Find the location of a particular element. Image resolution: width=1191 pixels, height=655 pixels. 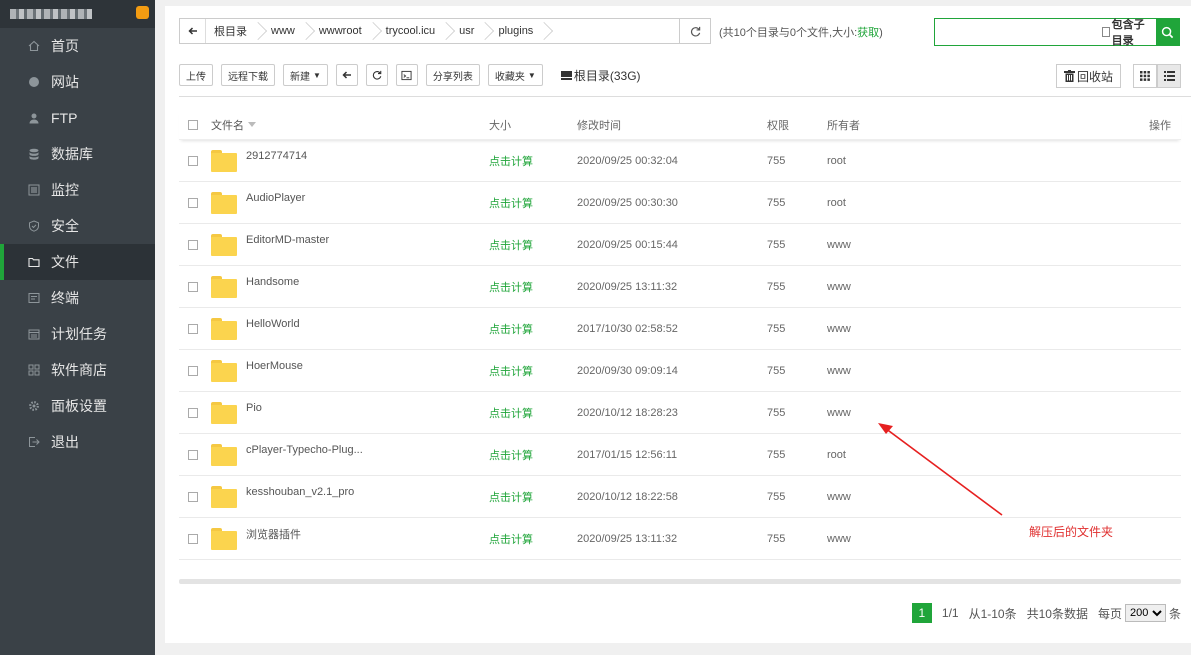

file-name: 2912774714 is located at coordinates (276, 156).